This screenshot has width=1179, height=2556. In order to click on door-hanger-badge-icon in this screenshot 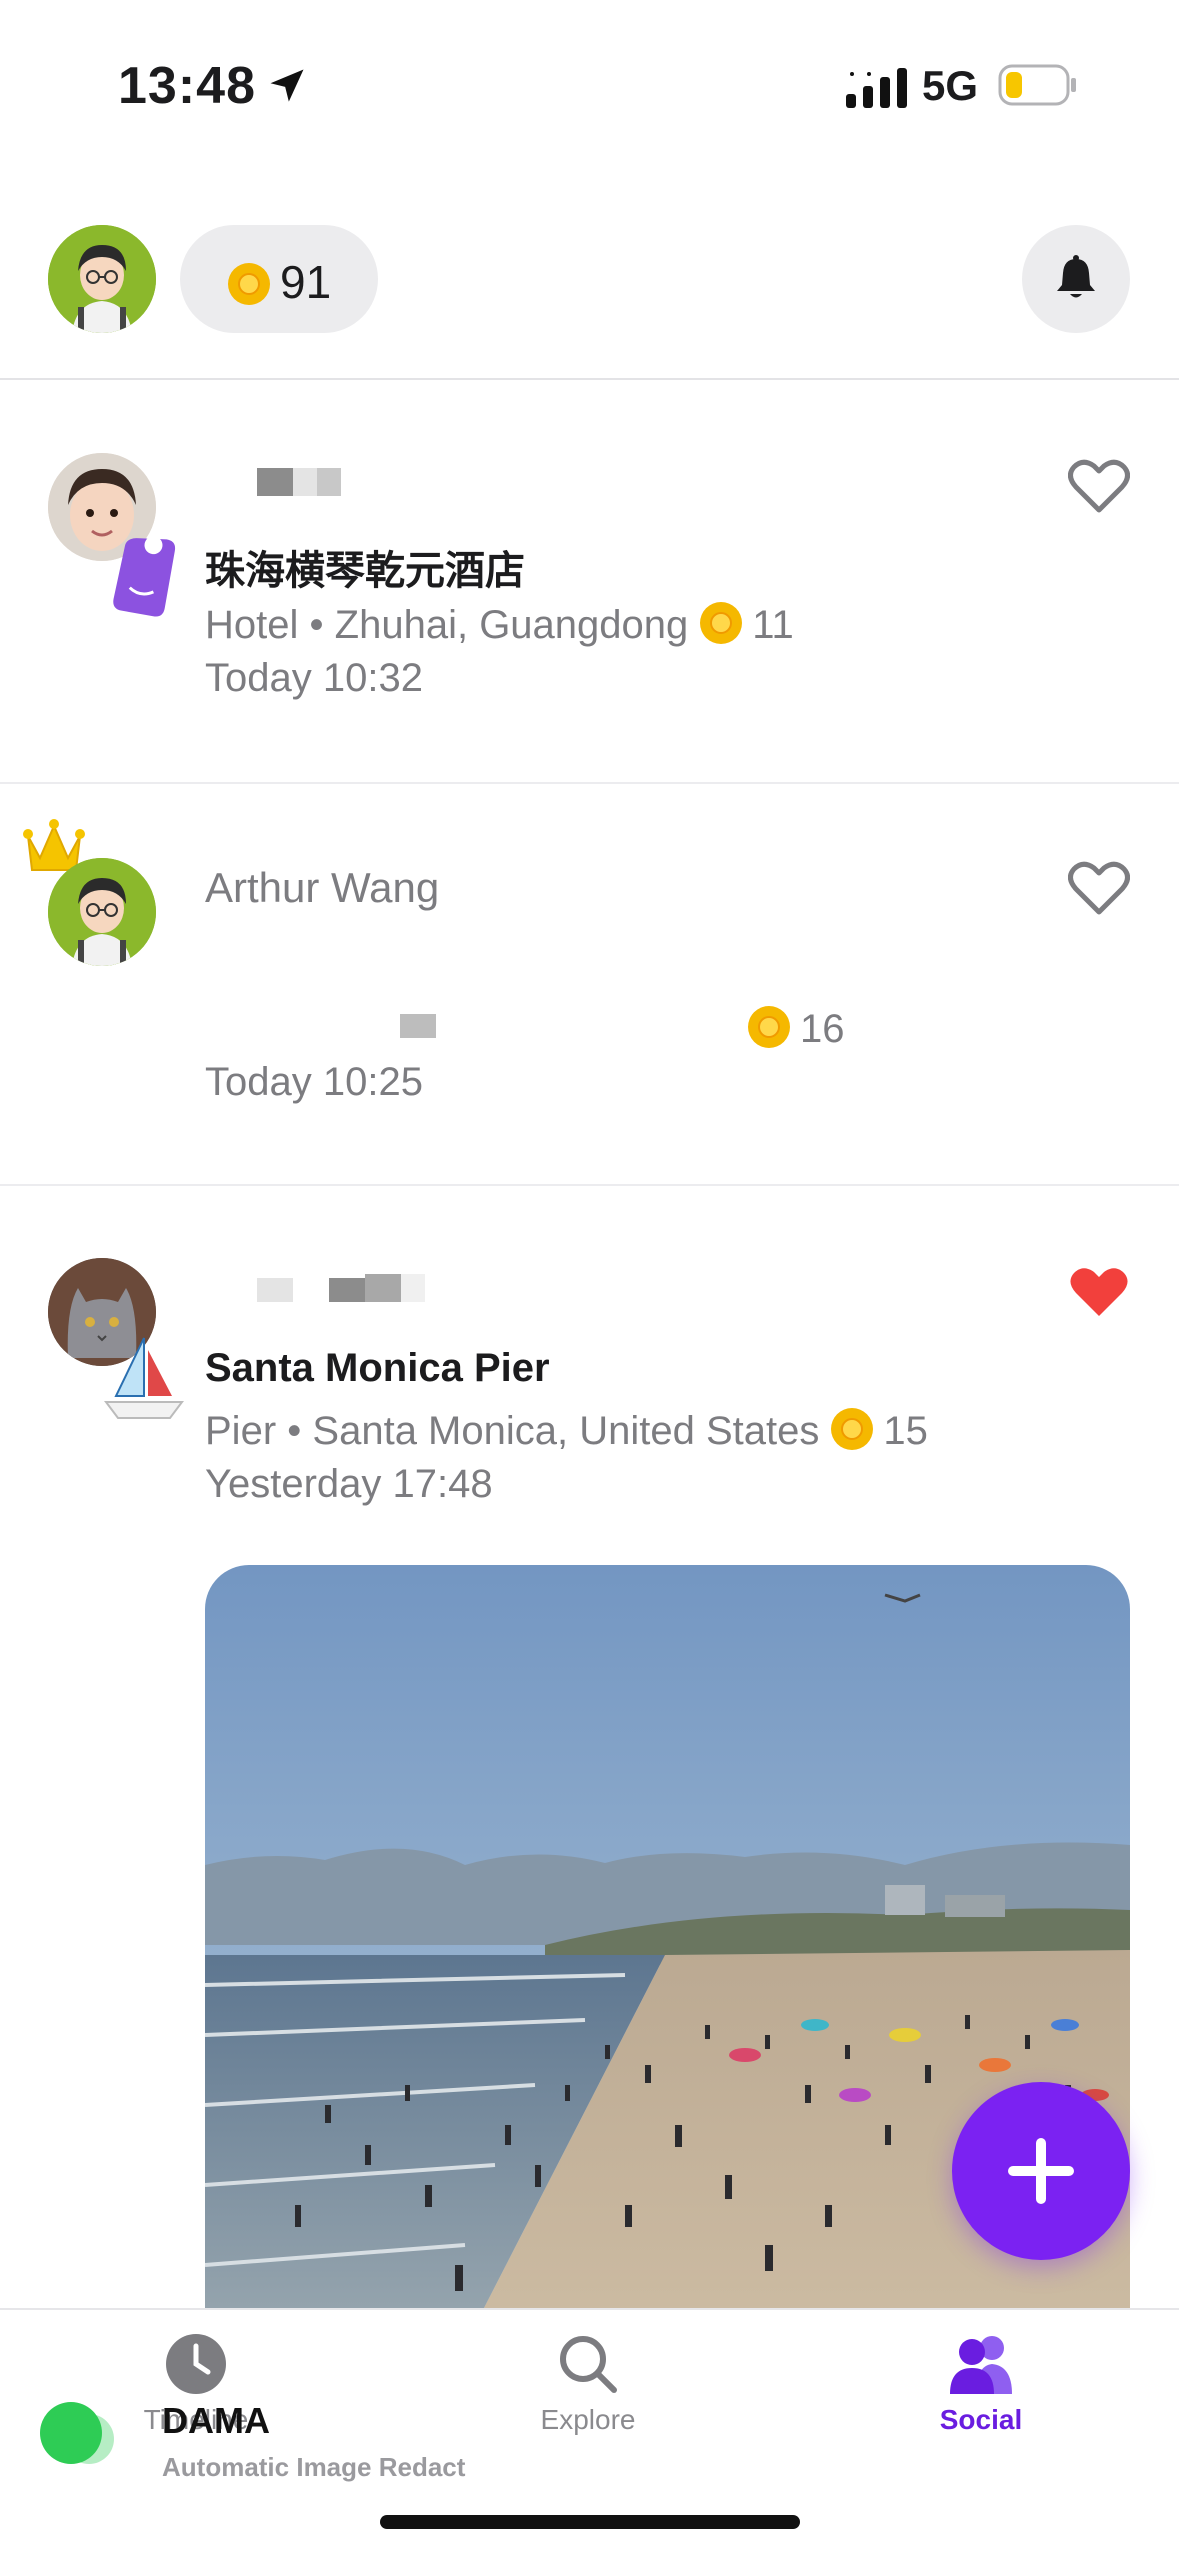, I will do `click(144, 576)`.